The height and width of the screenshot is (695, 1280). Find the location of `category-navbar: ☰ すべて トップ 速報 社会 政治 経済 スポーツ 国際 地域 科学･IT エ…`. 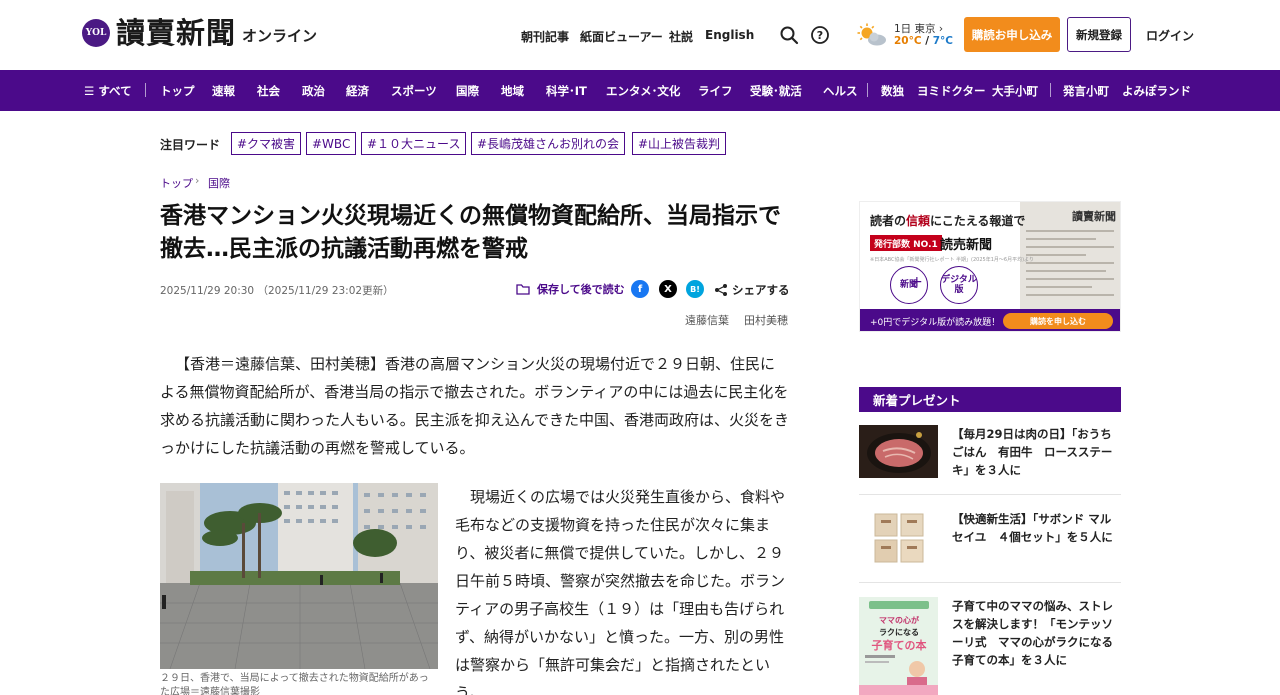

category-navbar: ☰ すべて トップ 速報 社会 政治 経済 スポーツ 国際 地域 科学･IT エ… is located at coordinates (640, 90).